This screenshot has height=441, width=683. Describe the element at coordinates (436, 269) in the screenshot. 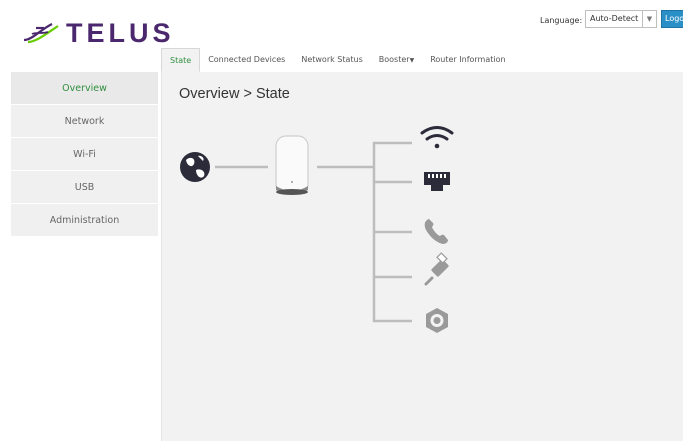

I see `usb-icon` at that location.